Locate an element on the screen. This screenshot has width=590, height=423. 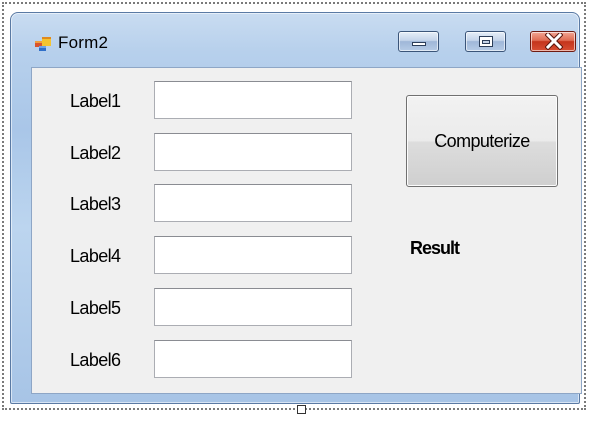
computerize-button: Computerize is located at coordinates (482, 141).